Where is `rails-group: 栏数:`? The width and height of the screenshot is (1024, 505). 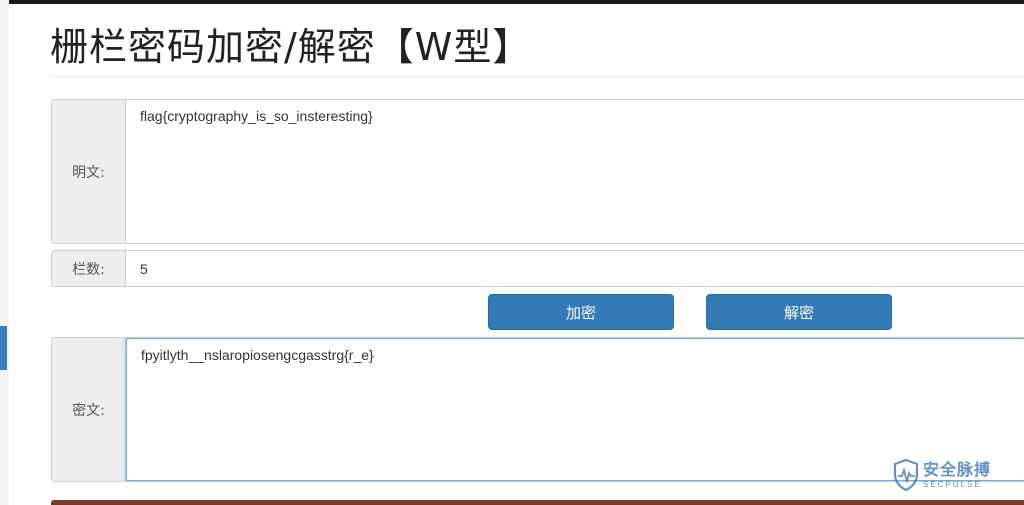
rails-group: 栏数: is located at coordinates (537, 268).